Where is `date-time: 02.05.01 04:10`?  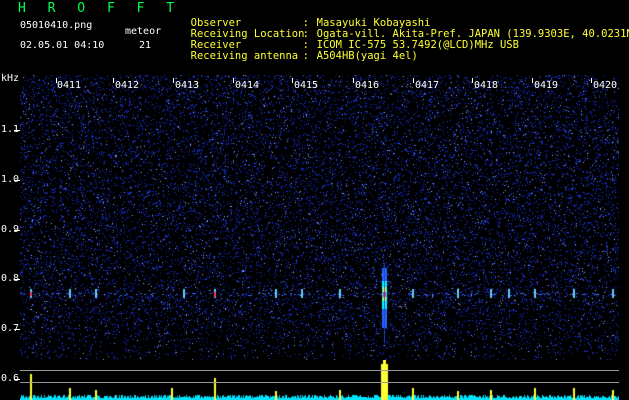
date-time: 02.05.01 04:10 is located at coordinates (62, 45).